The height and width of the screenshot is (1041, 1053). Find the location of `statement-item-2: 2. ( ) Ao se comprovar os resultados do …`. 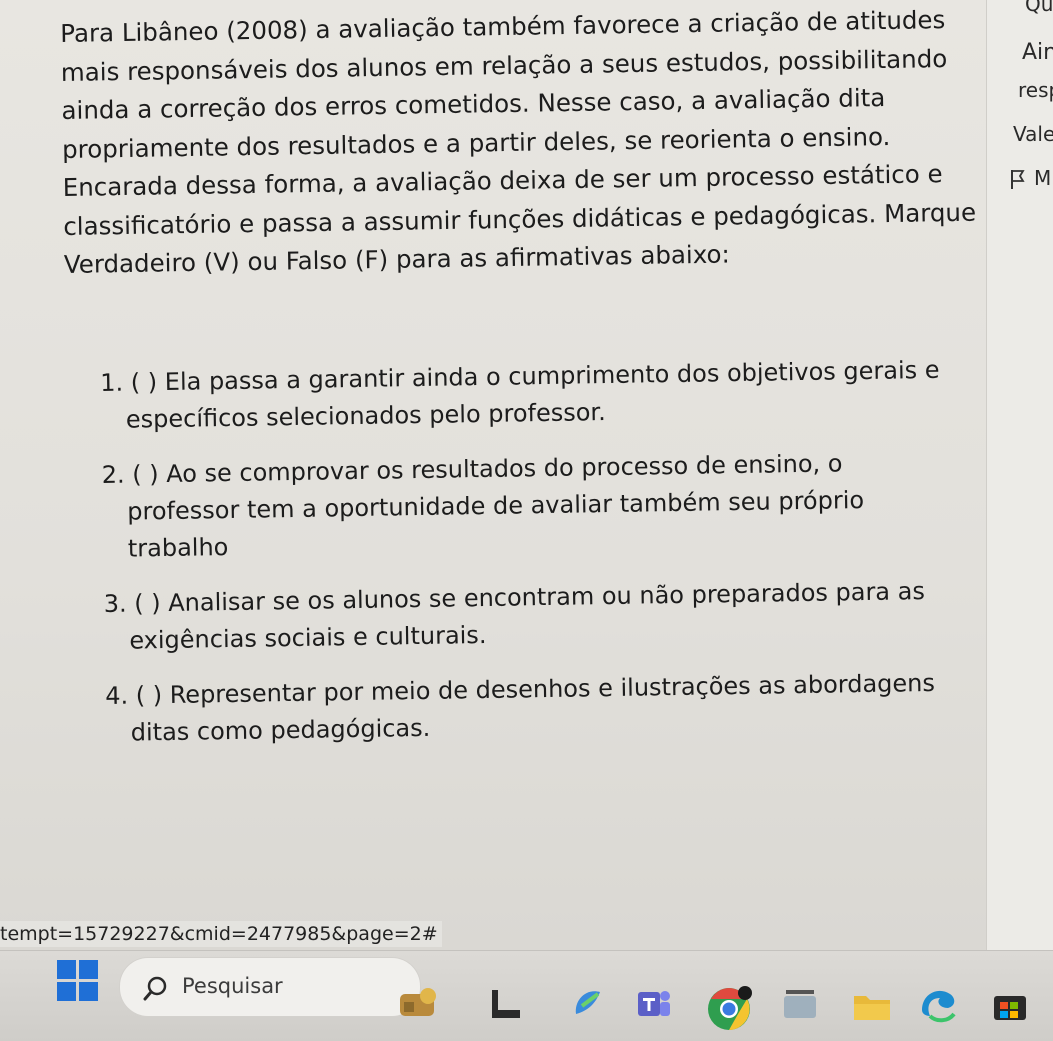

statement-item-2: 2. ( ) Ao se comprovar os resultados do … is located at coordinates (542, 505).